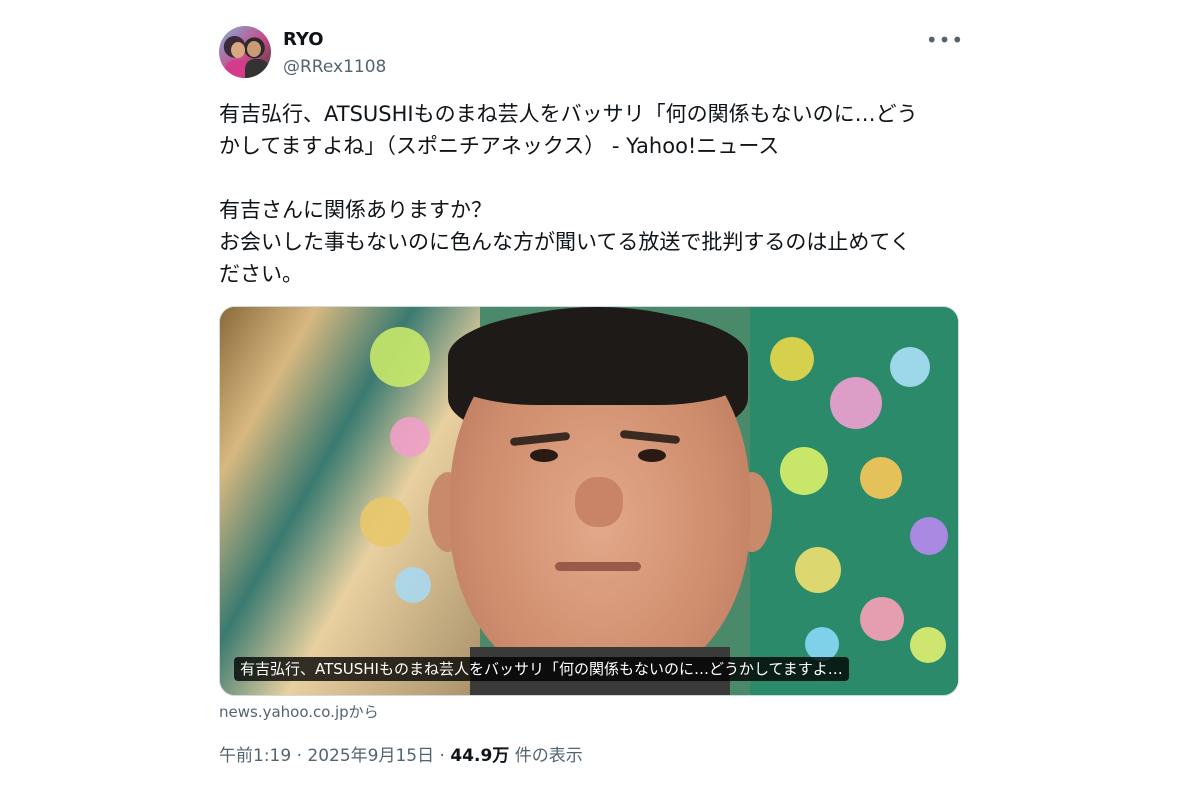 The height and width of the screenshot is (789, 1181). I want to click on user-handle: @RRex1108, so click(334, 67).